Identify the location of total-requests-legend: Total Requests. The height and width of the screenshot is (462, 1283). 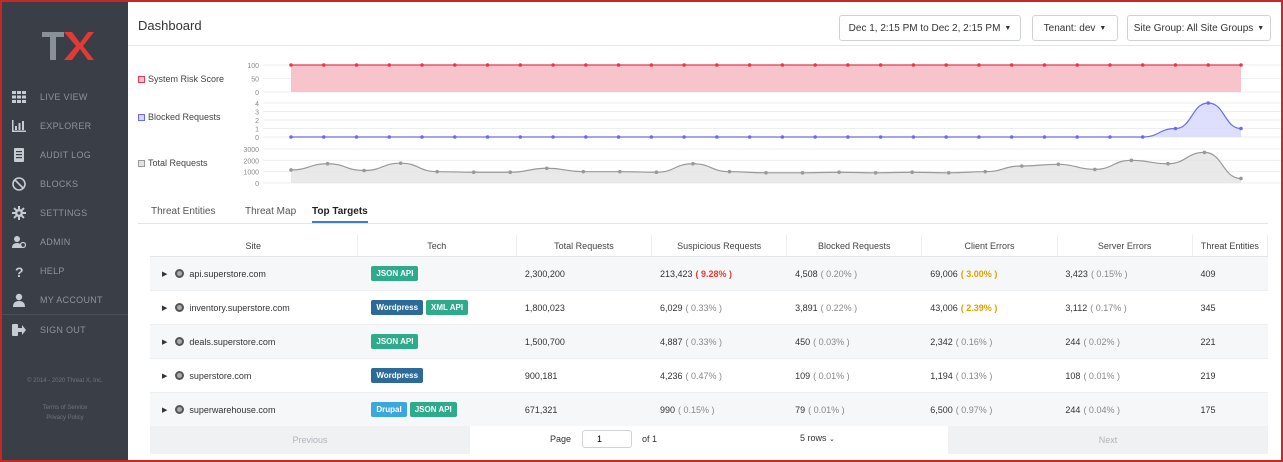
(173, 163).